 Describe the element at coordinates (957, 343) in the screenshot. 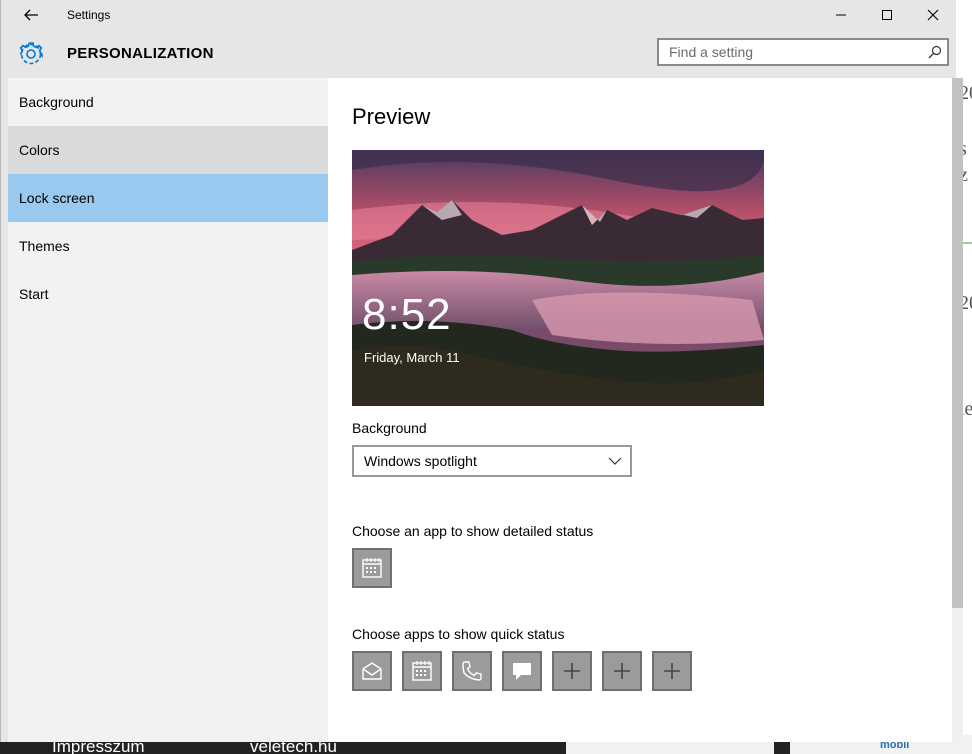

I see `scrollbar-thumb` at that location.